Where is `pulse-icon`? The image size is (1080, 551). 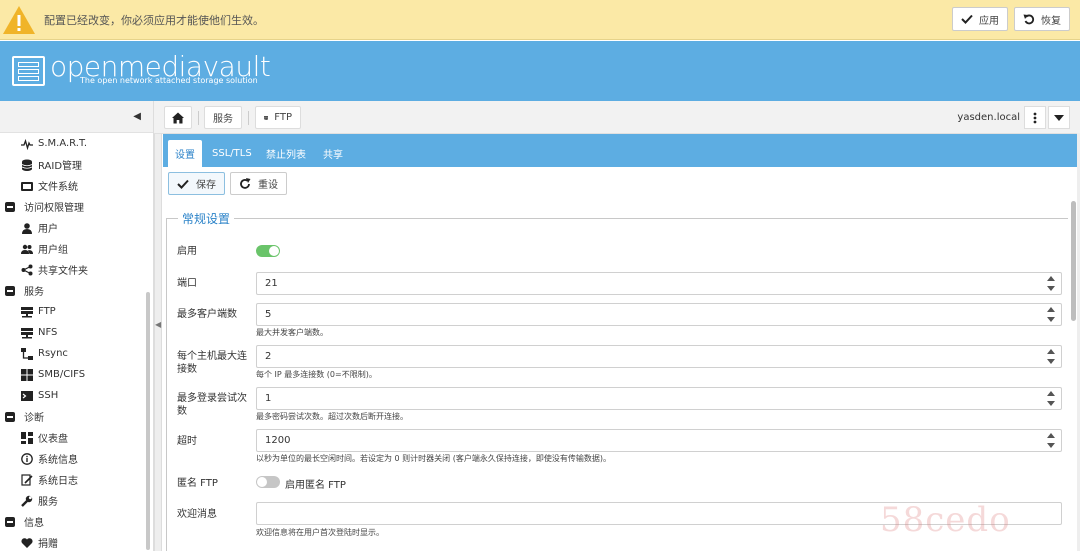
pulse-icon is located at coordinates (27, 144).